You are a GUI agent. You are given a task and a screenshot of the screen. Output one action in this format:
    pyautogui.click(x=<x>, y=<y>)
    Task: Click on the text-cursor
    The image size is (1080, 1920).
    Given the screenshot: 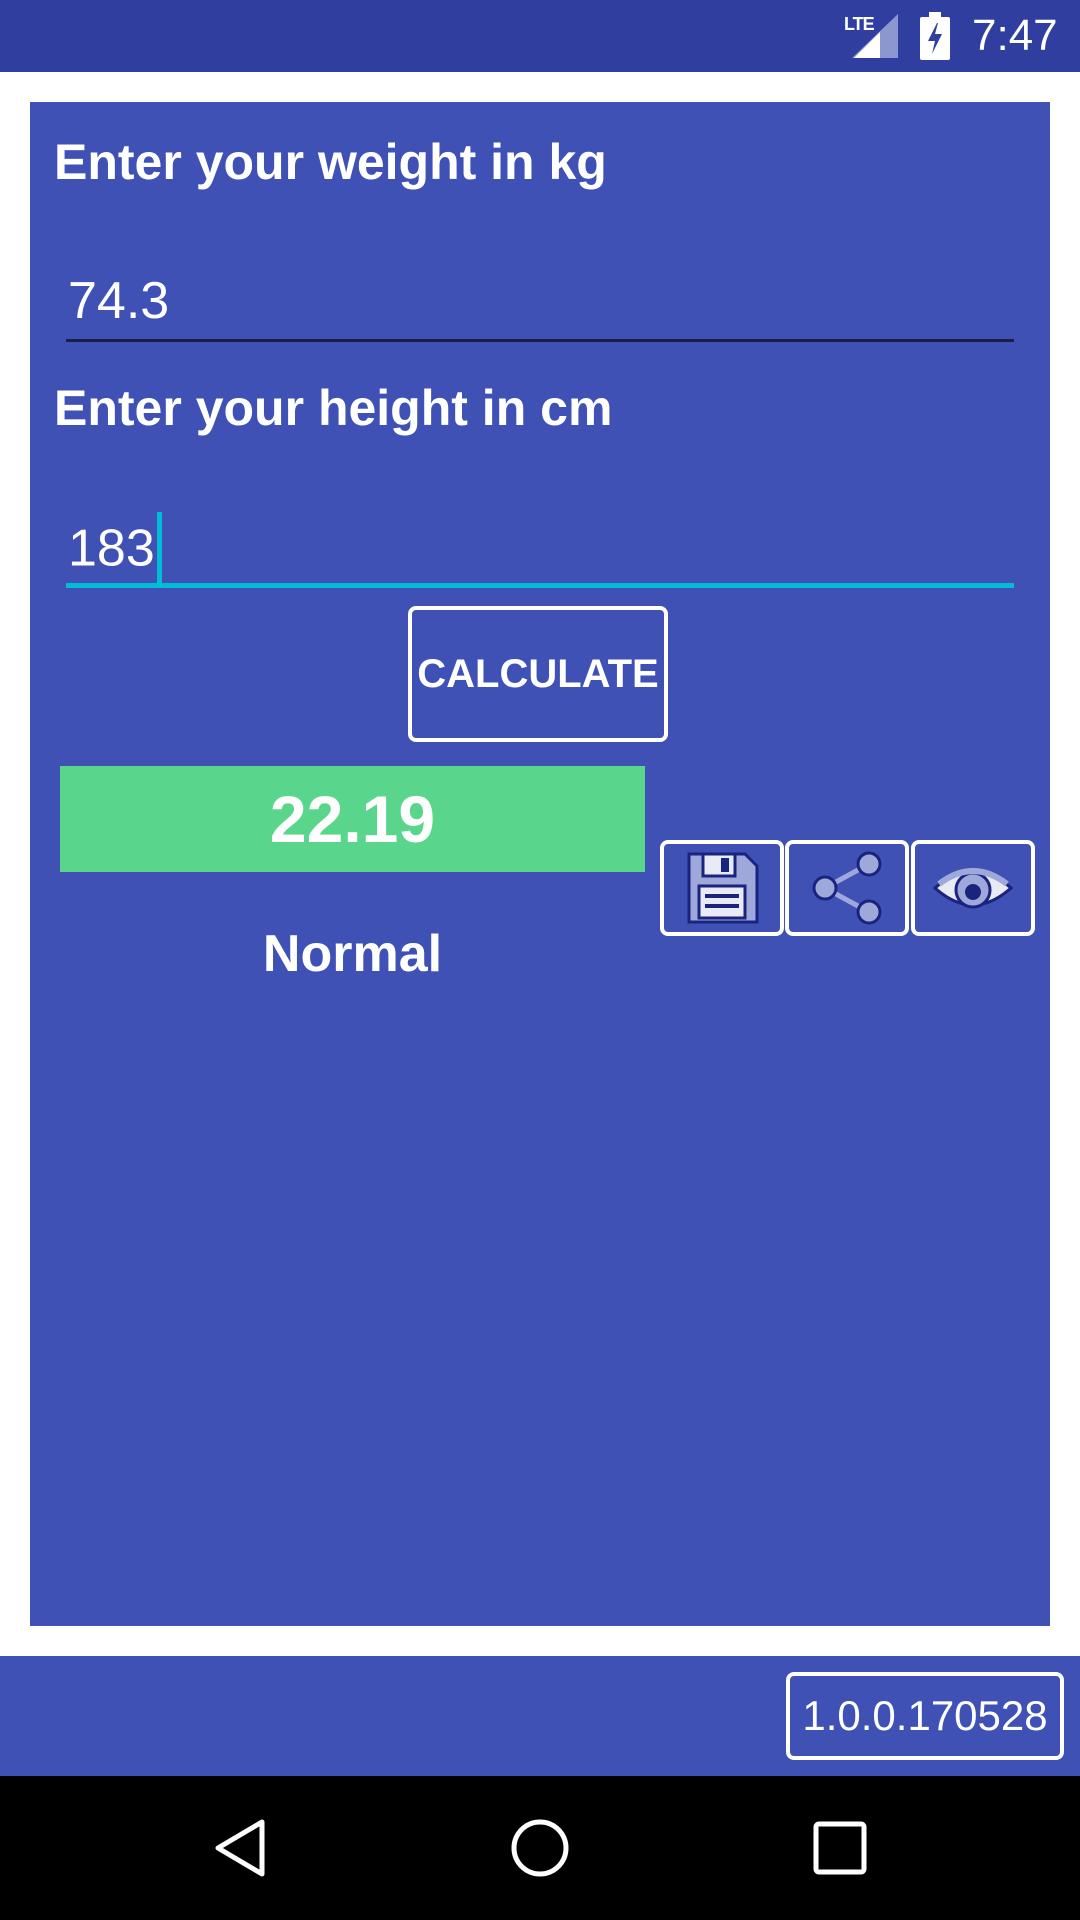 What is the action you would take?
    pyautogui.click(x=159, y=548)
    